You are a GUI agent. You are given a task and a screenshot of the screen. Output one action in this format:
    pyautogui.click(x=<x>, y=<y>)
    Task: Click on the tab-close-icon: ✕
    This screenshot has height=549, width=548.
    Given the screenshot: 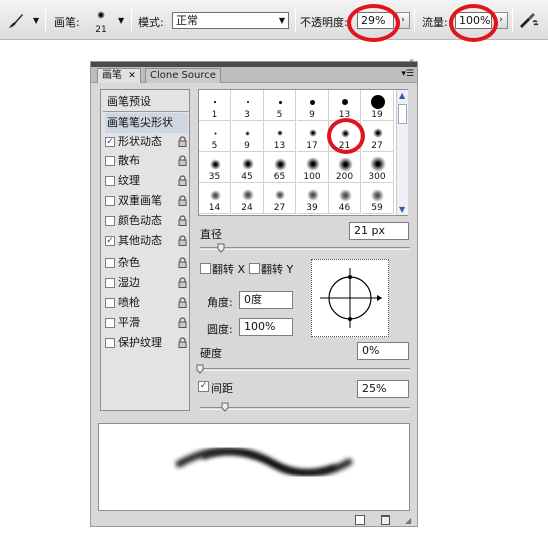 What is the action you would take?
    pyautogui.click(x=132, y=76)
    